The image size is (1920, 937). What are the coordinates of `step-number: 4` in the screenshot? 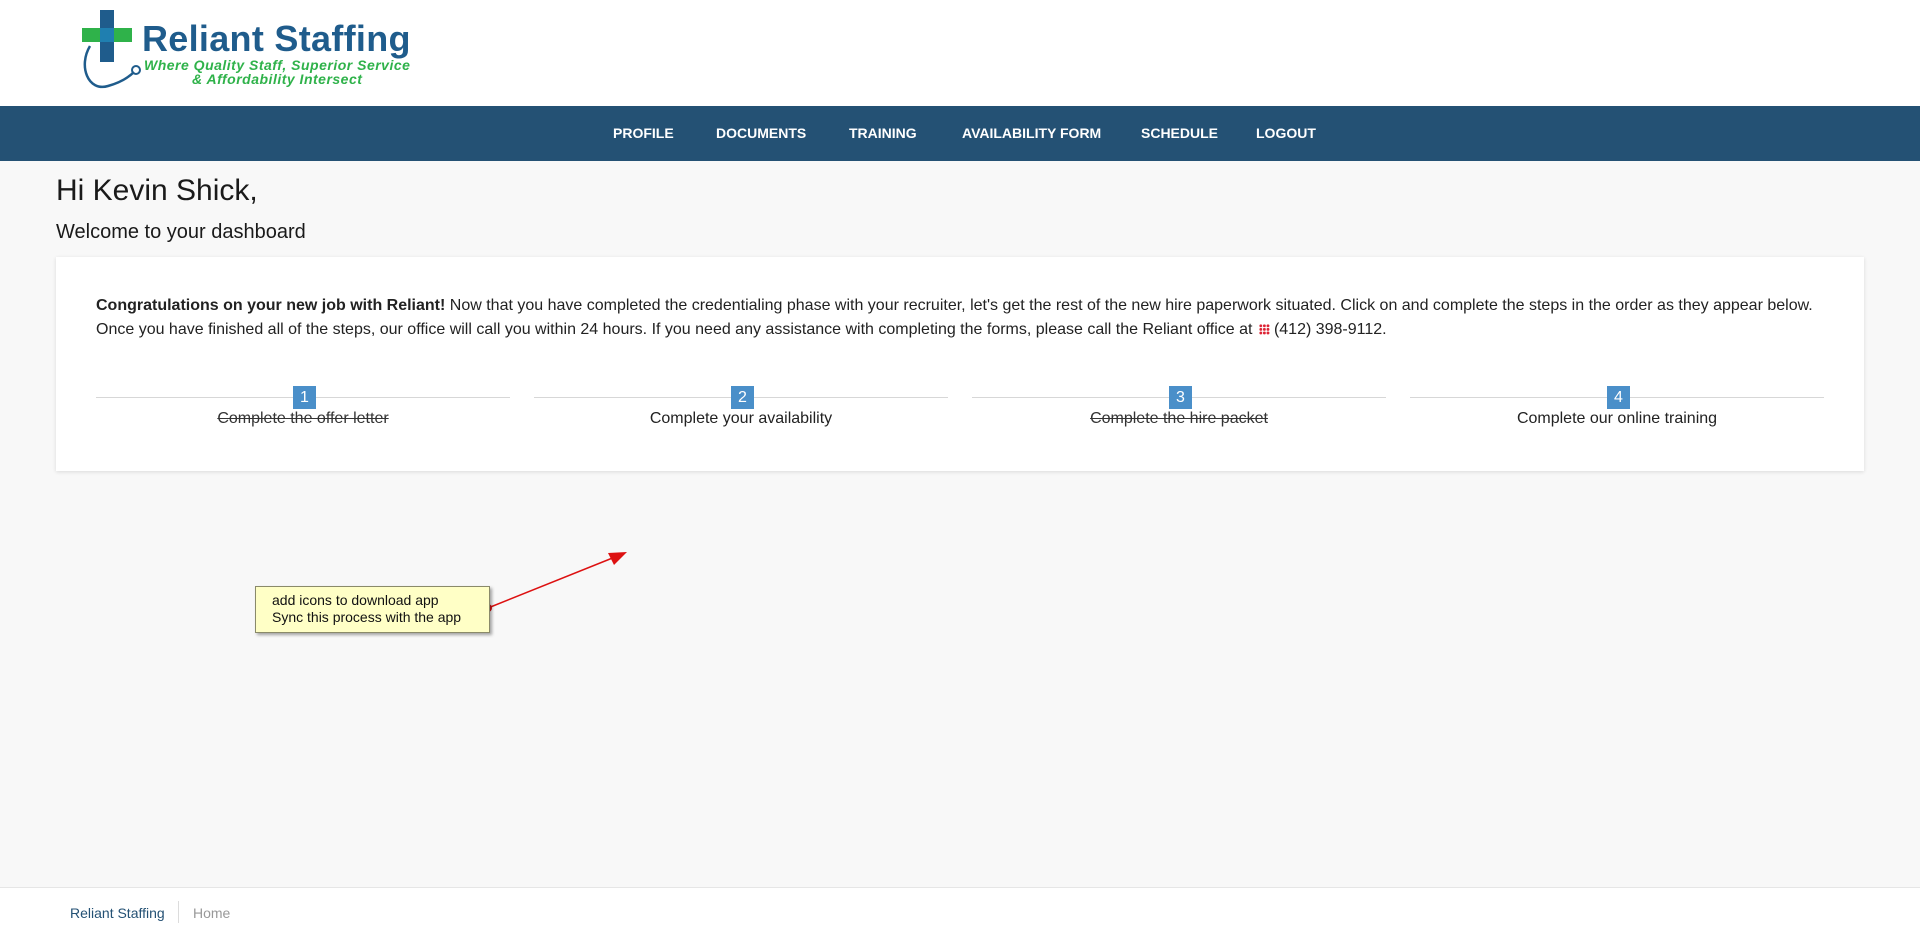 It's located at (1618, 397).